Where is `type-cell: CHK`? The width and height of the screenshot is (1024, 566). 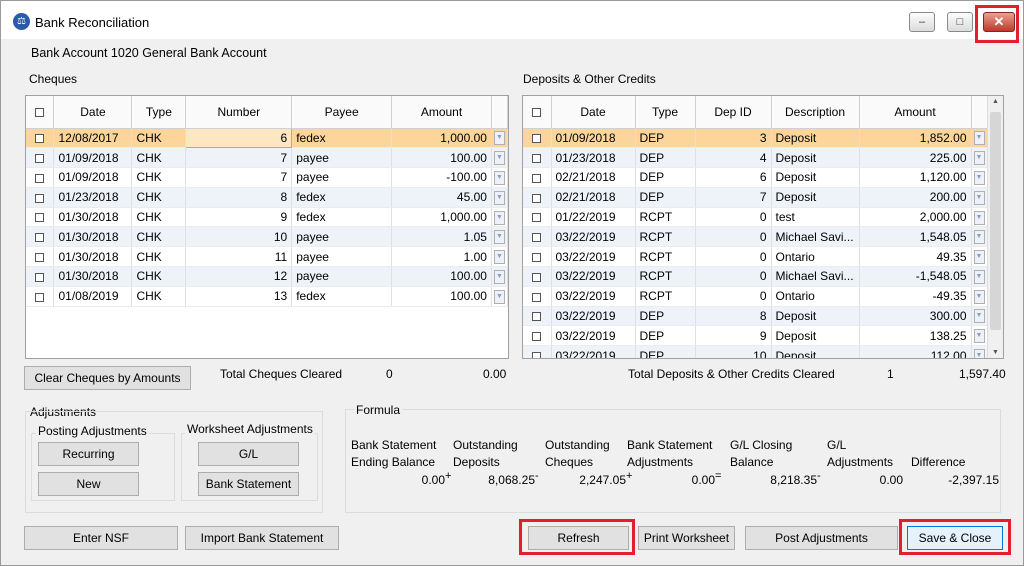
type-cell: CHK is located at coordinates (159, 158).